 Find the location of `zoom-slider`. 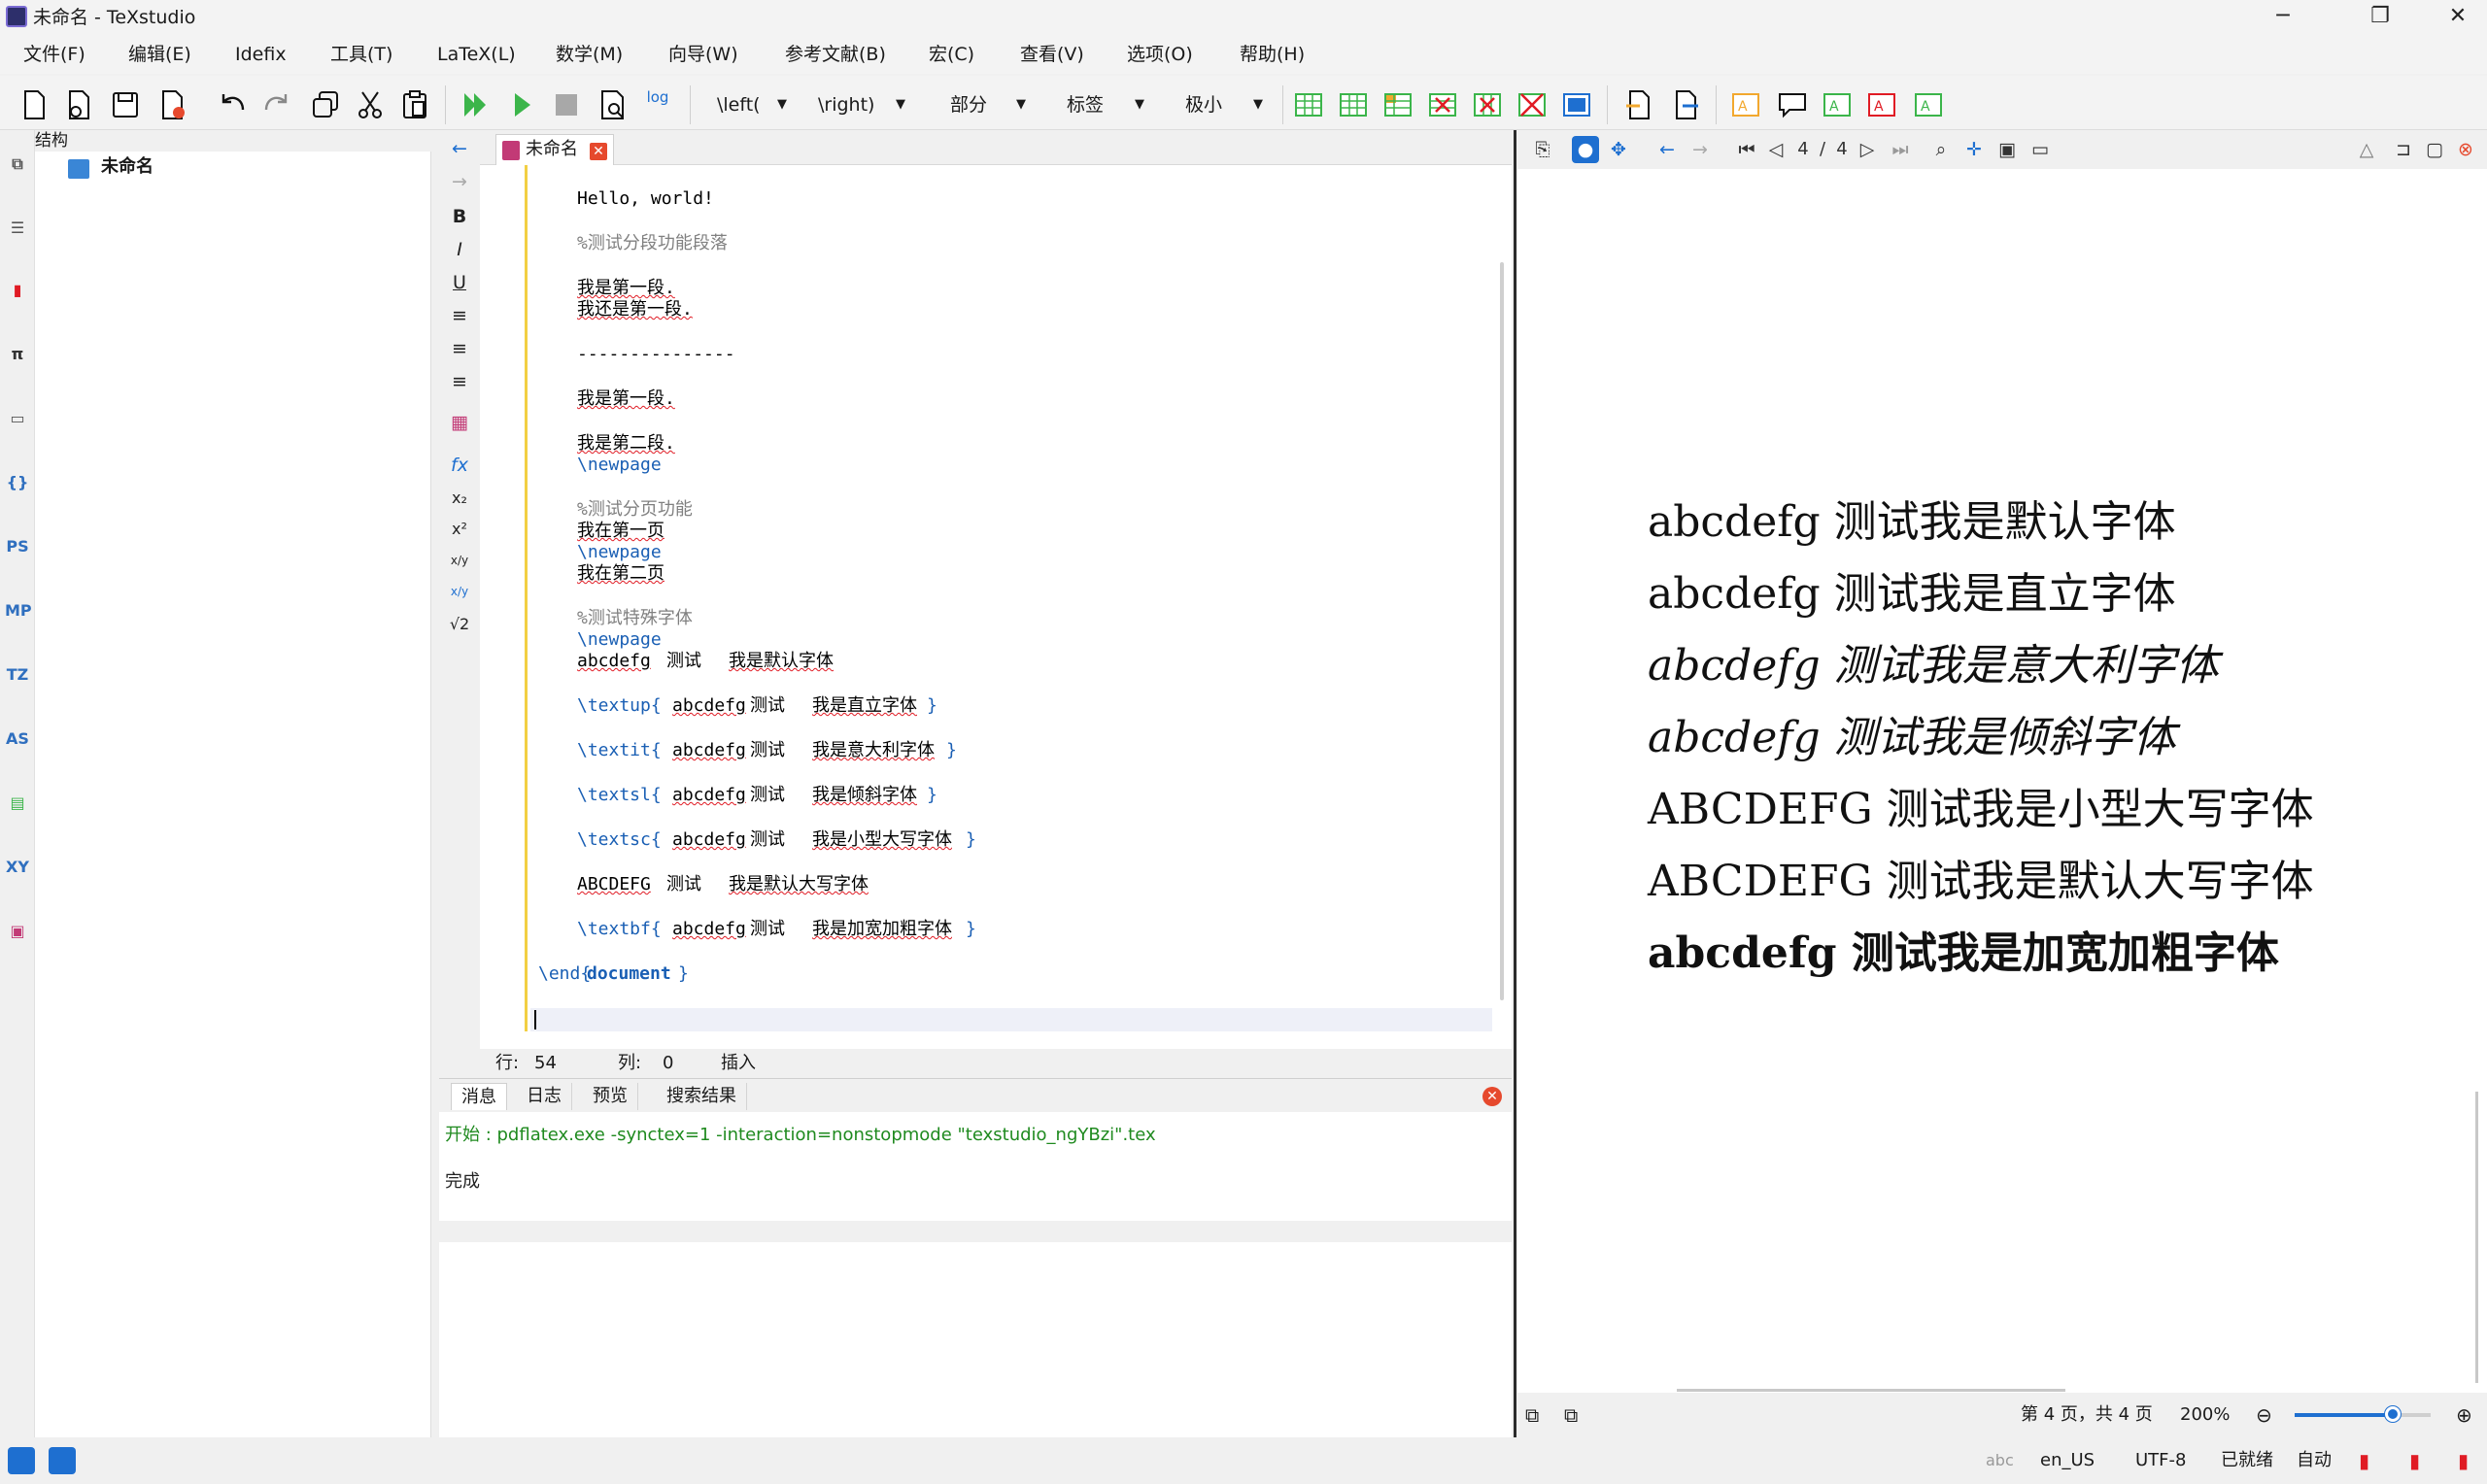

zoom-slider is located at coordinates (2363, 1414).